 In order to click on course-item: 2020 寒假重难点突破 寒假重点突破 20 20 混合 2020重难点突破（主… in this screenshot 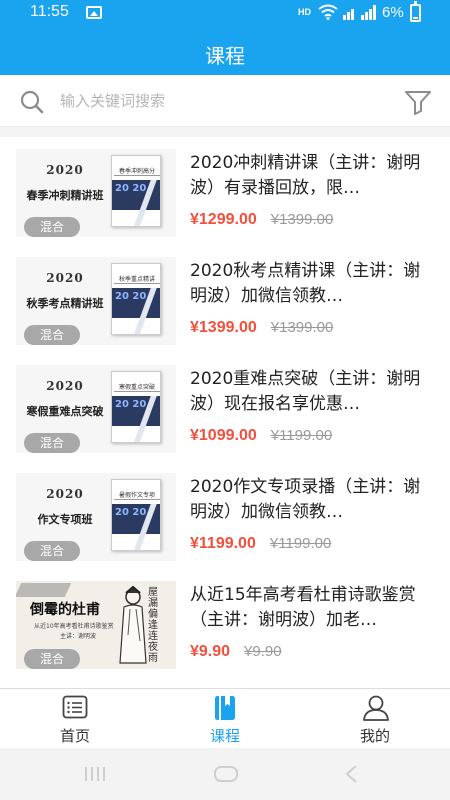, I will do `click(225, 407)`.